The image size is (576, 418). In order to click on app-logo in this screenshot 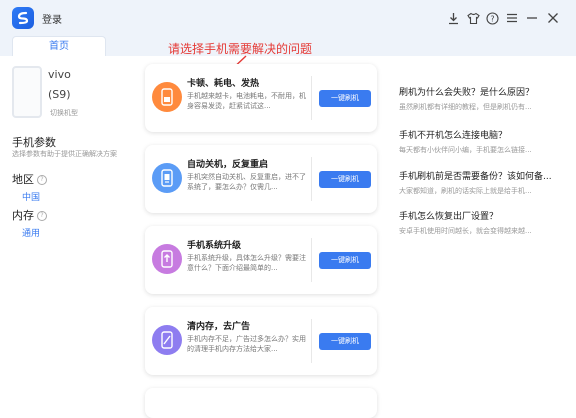, I will do `click(23, 18)`.